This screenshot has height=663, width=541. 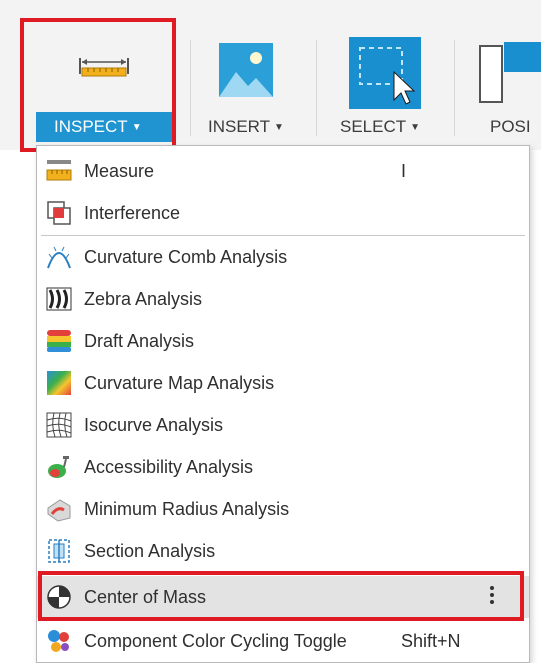 I want to click on menu-item-minimum-radius-analysis: Minimum Radius Analysis, so click(x=283, y=509).